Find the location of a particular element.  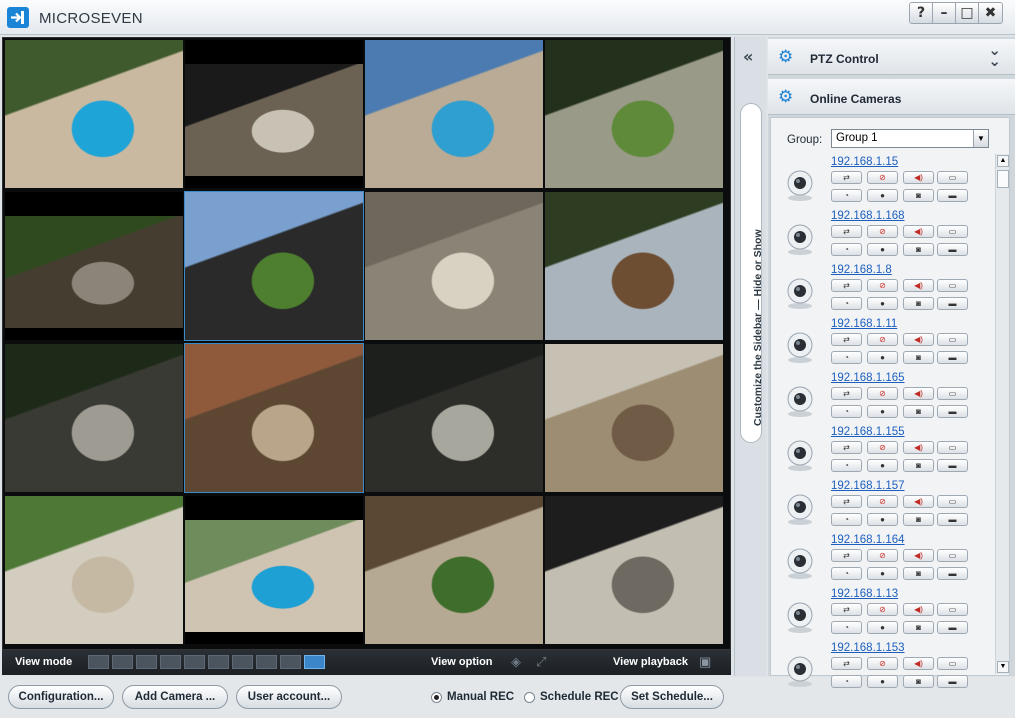

scroll-thumb is located at coordinates (1003, 179).